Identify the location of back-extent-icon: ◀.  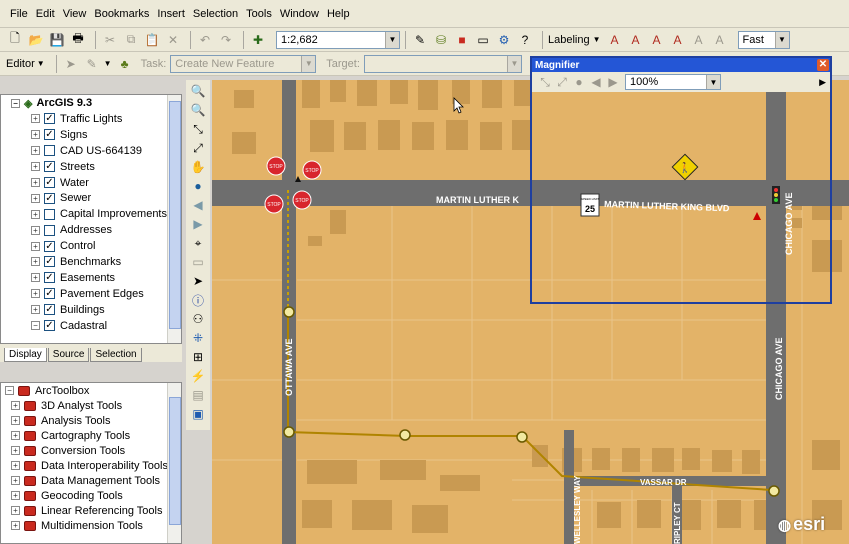
(198, 205).